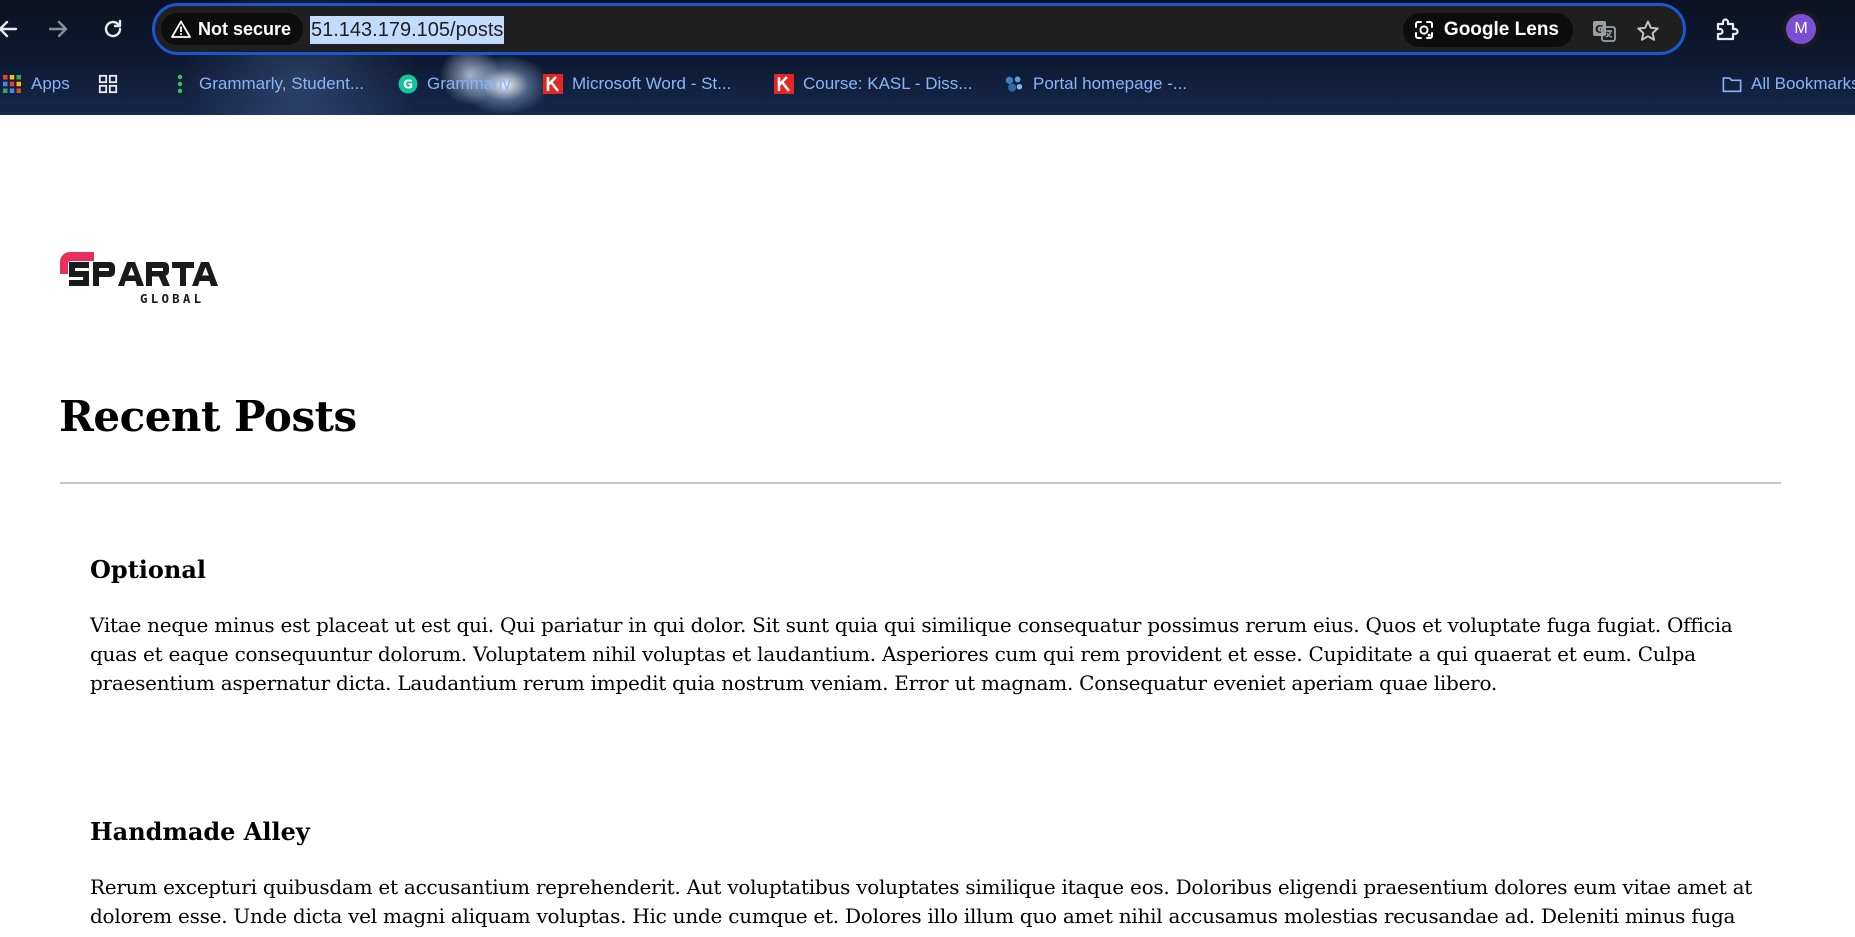 This screenshot has height=937, width=1855. What do you see at coordinates (108, 84) in the screenshot?
I see `tab-groups-icon` at bounding box center [108, 84].